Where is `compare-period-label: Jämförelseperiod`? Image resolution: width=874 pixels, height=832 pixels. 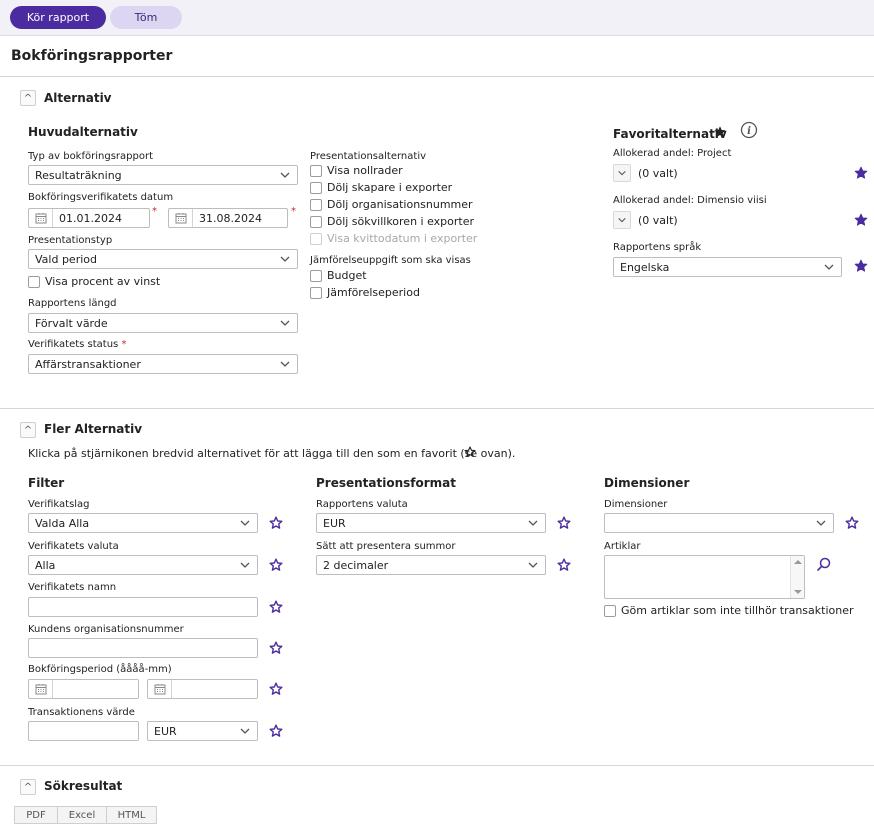 compare-period-label: Jämförelseperiod is located at coordinates (373, 292).